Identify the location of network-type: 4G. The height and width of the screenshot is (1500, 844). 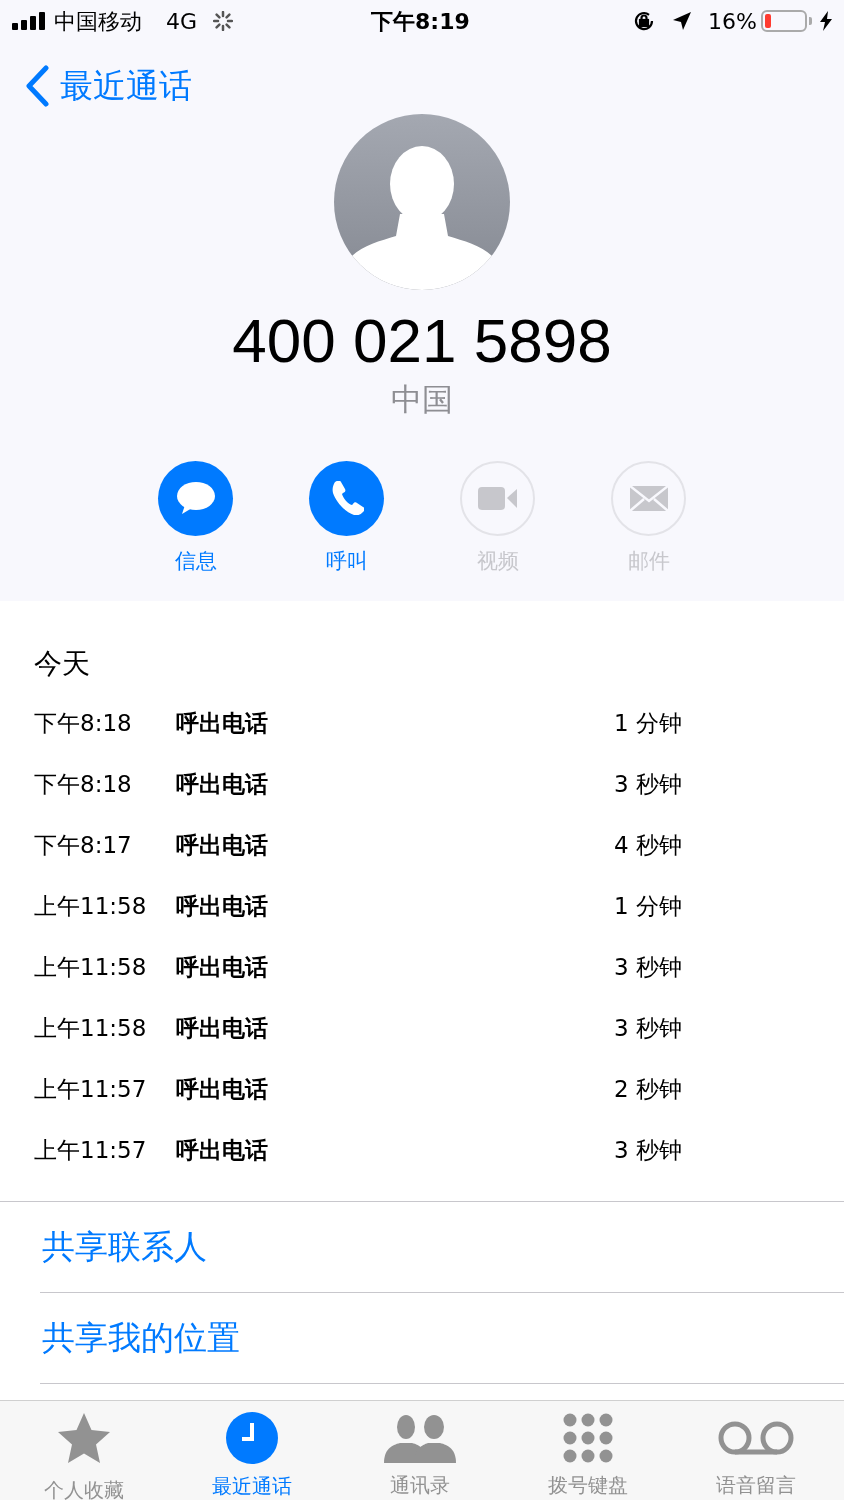
(182, 21).